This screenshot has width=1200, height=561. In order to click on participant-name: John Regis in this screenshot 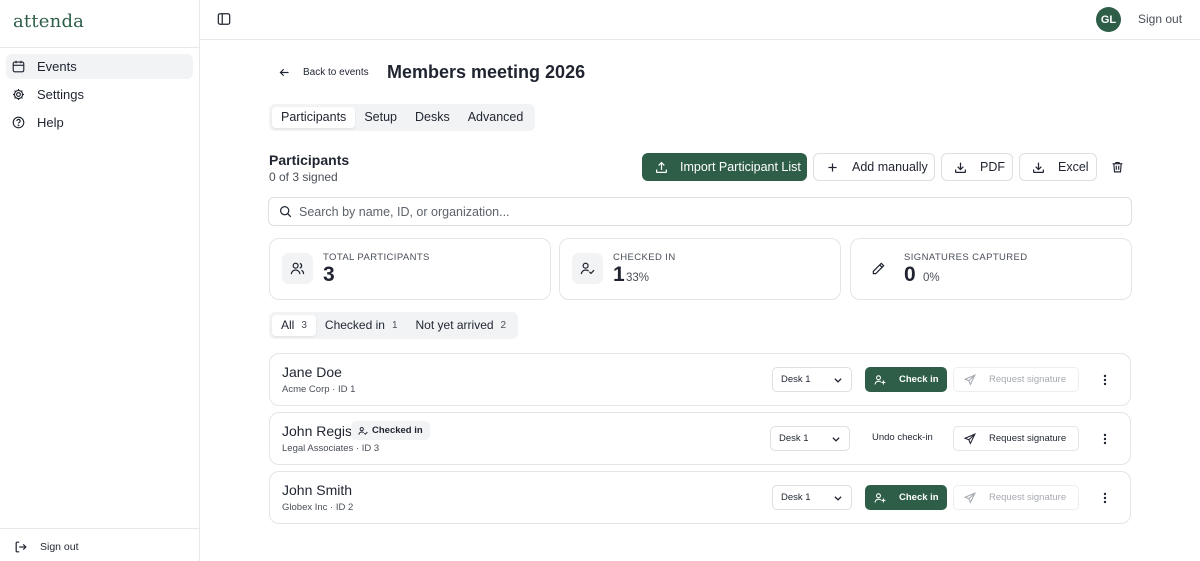, I will do `click(317, 431)`.